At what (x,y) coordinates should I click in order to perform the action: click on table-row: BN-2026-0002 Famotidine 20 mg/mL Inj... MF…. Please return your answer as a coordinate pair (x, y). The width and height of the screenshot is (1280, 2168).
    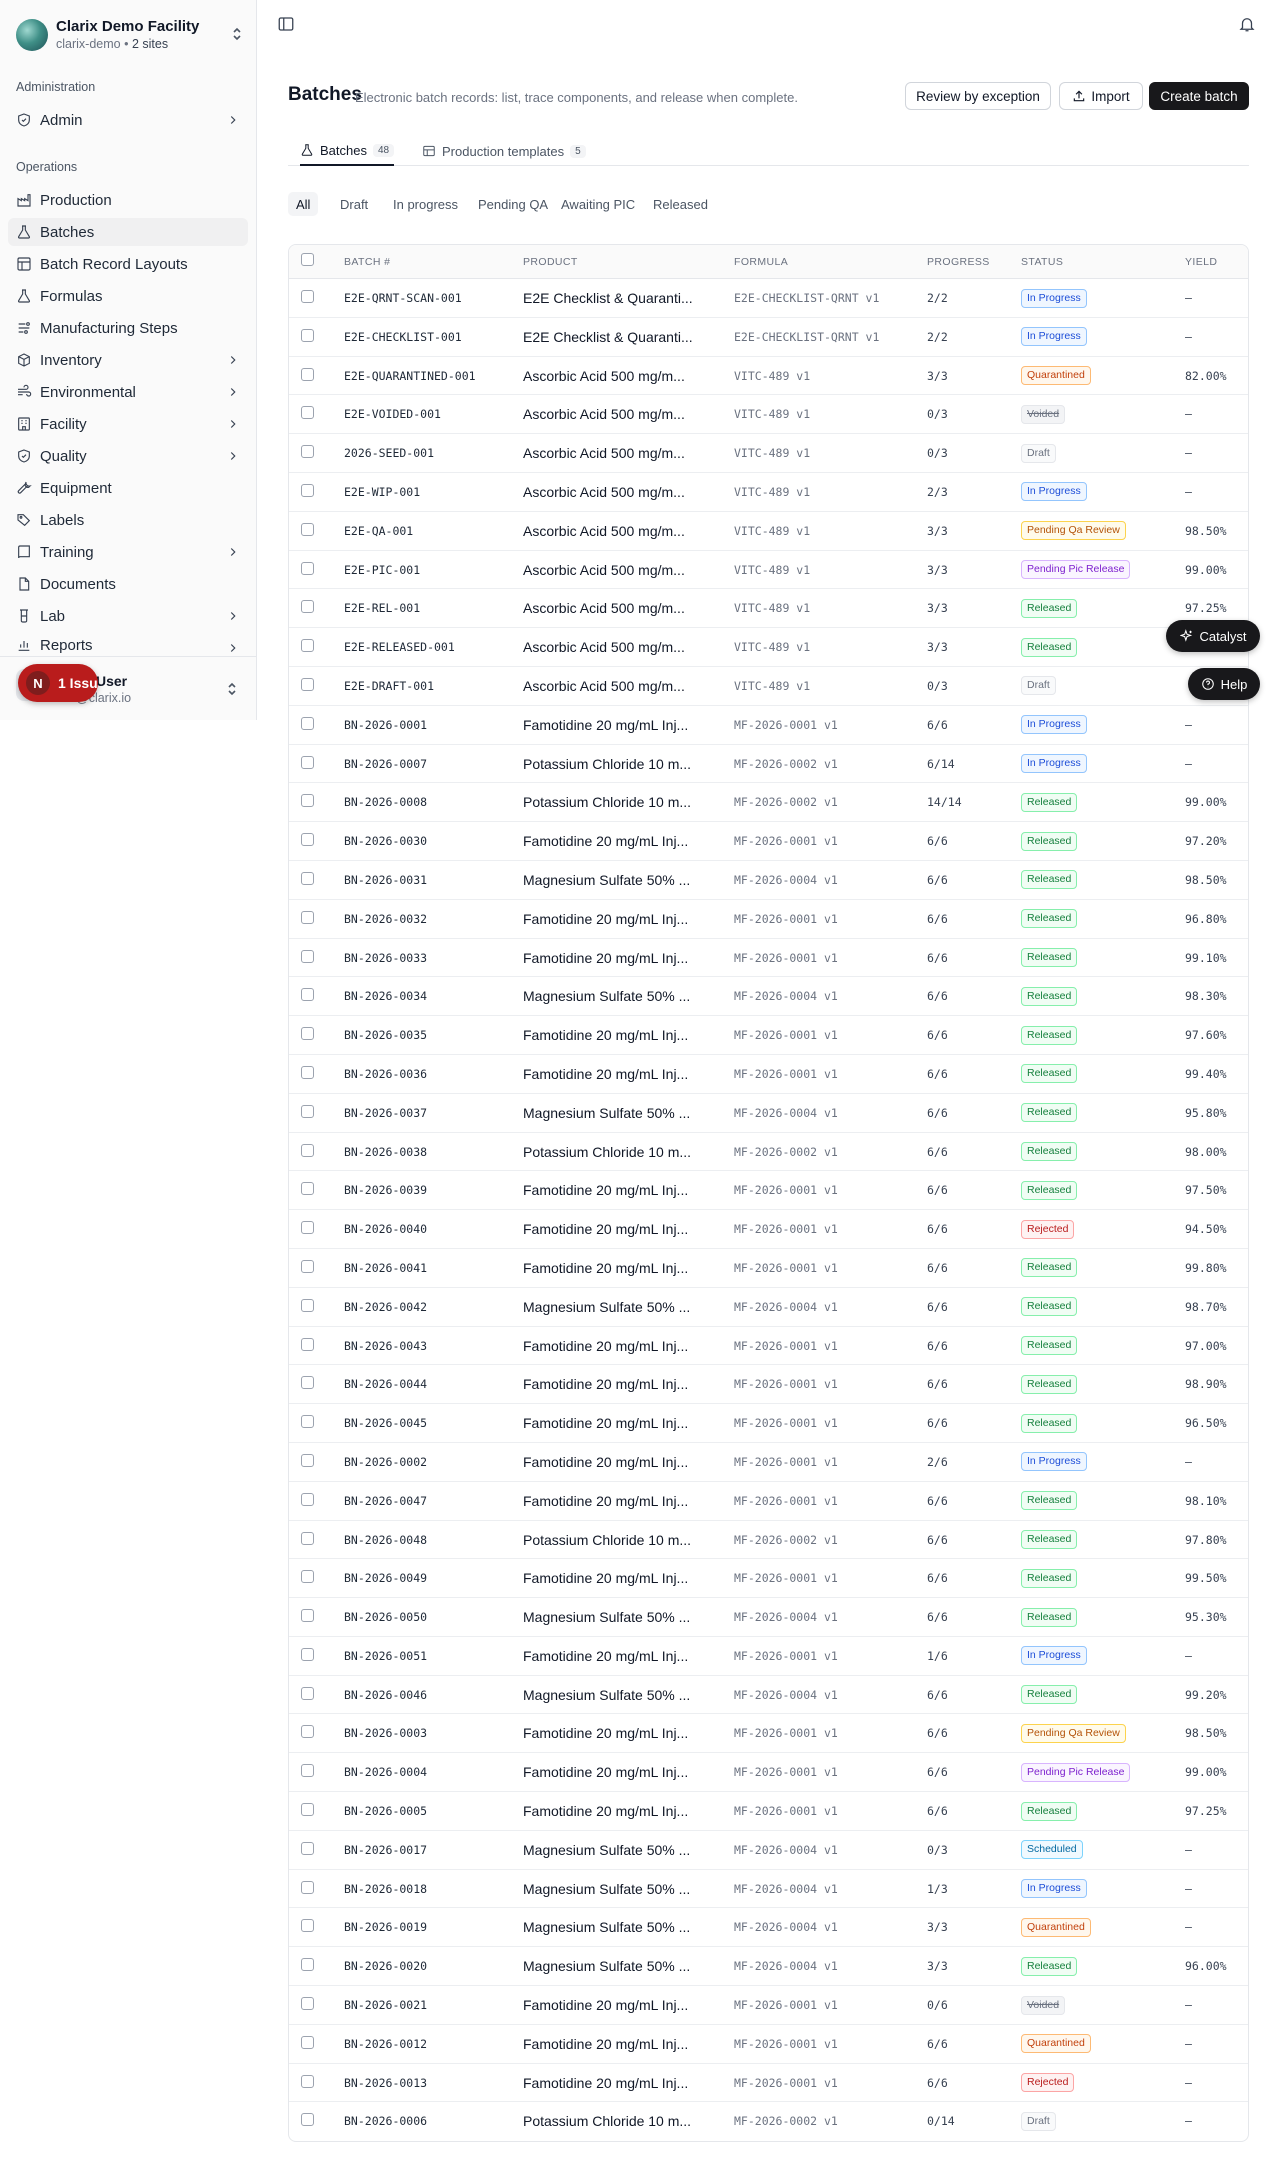
    Looking at the image, I should click on (768, 1462).